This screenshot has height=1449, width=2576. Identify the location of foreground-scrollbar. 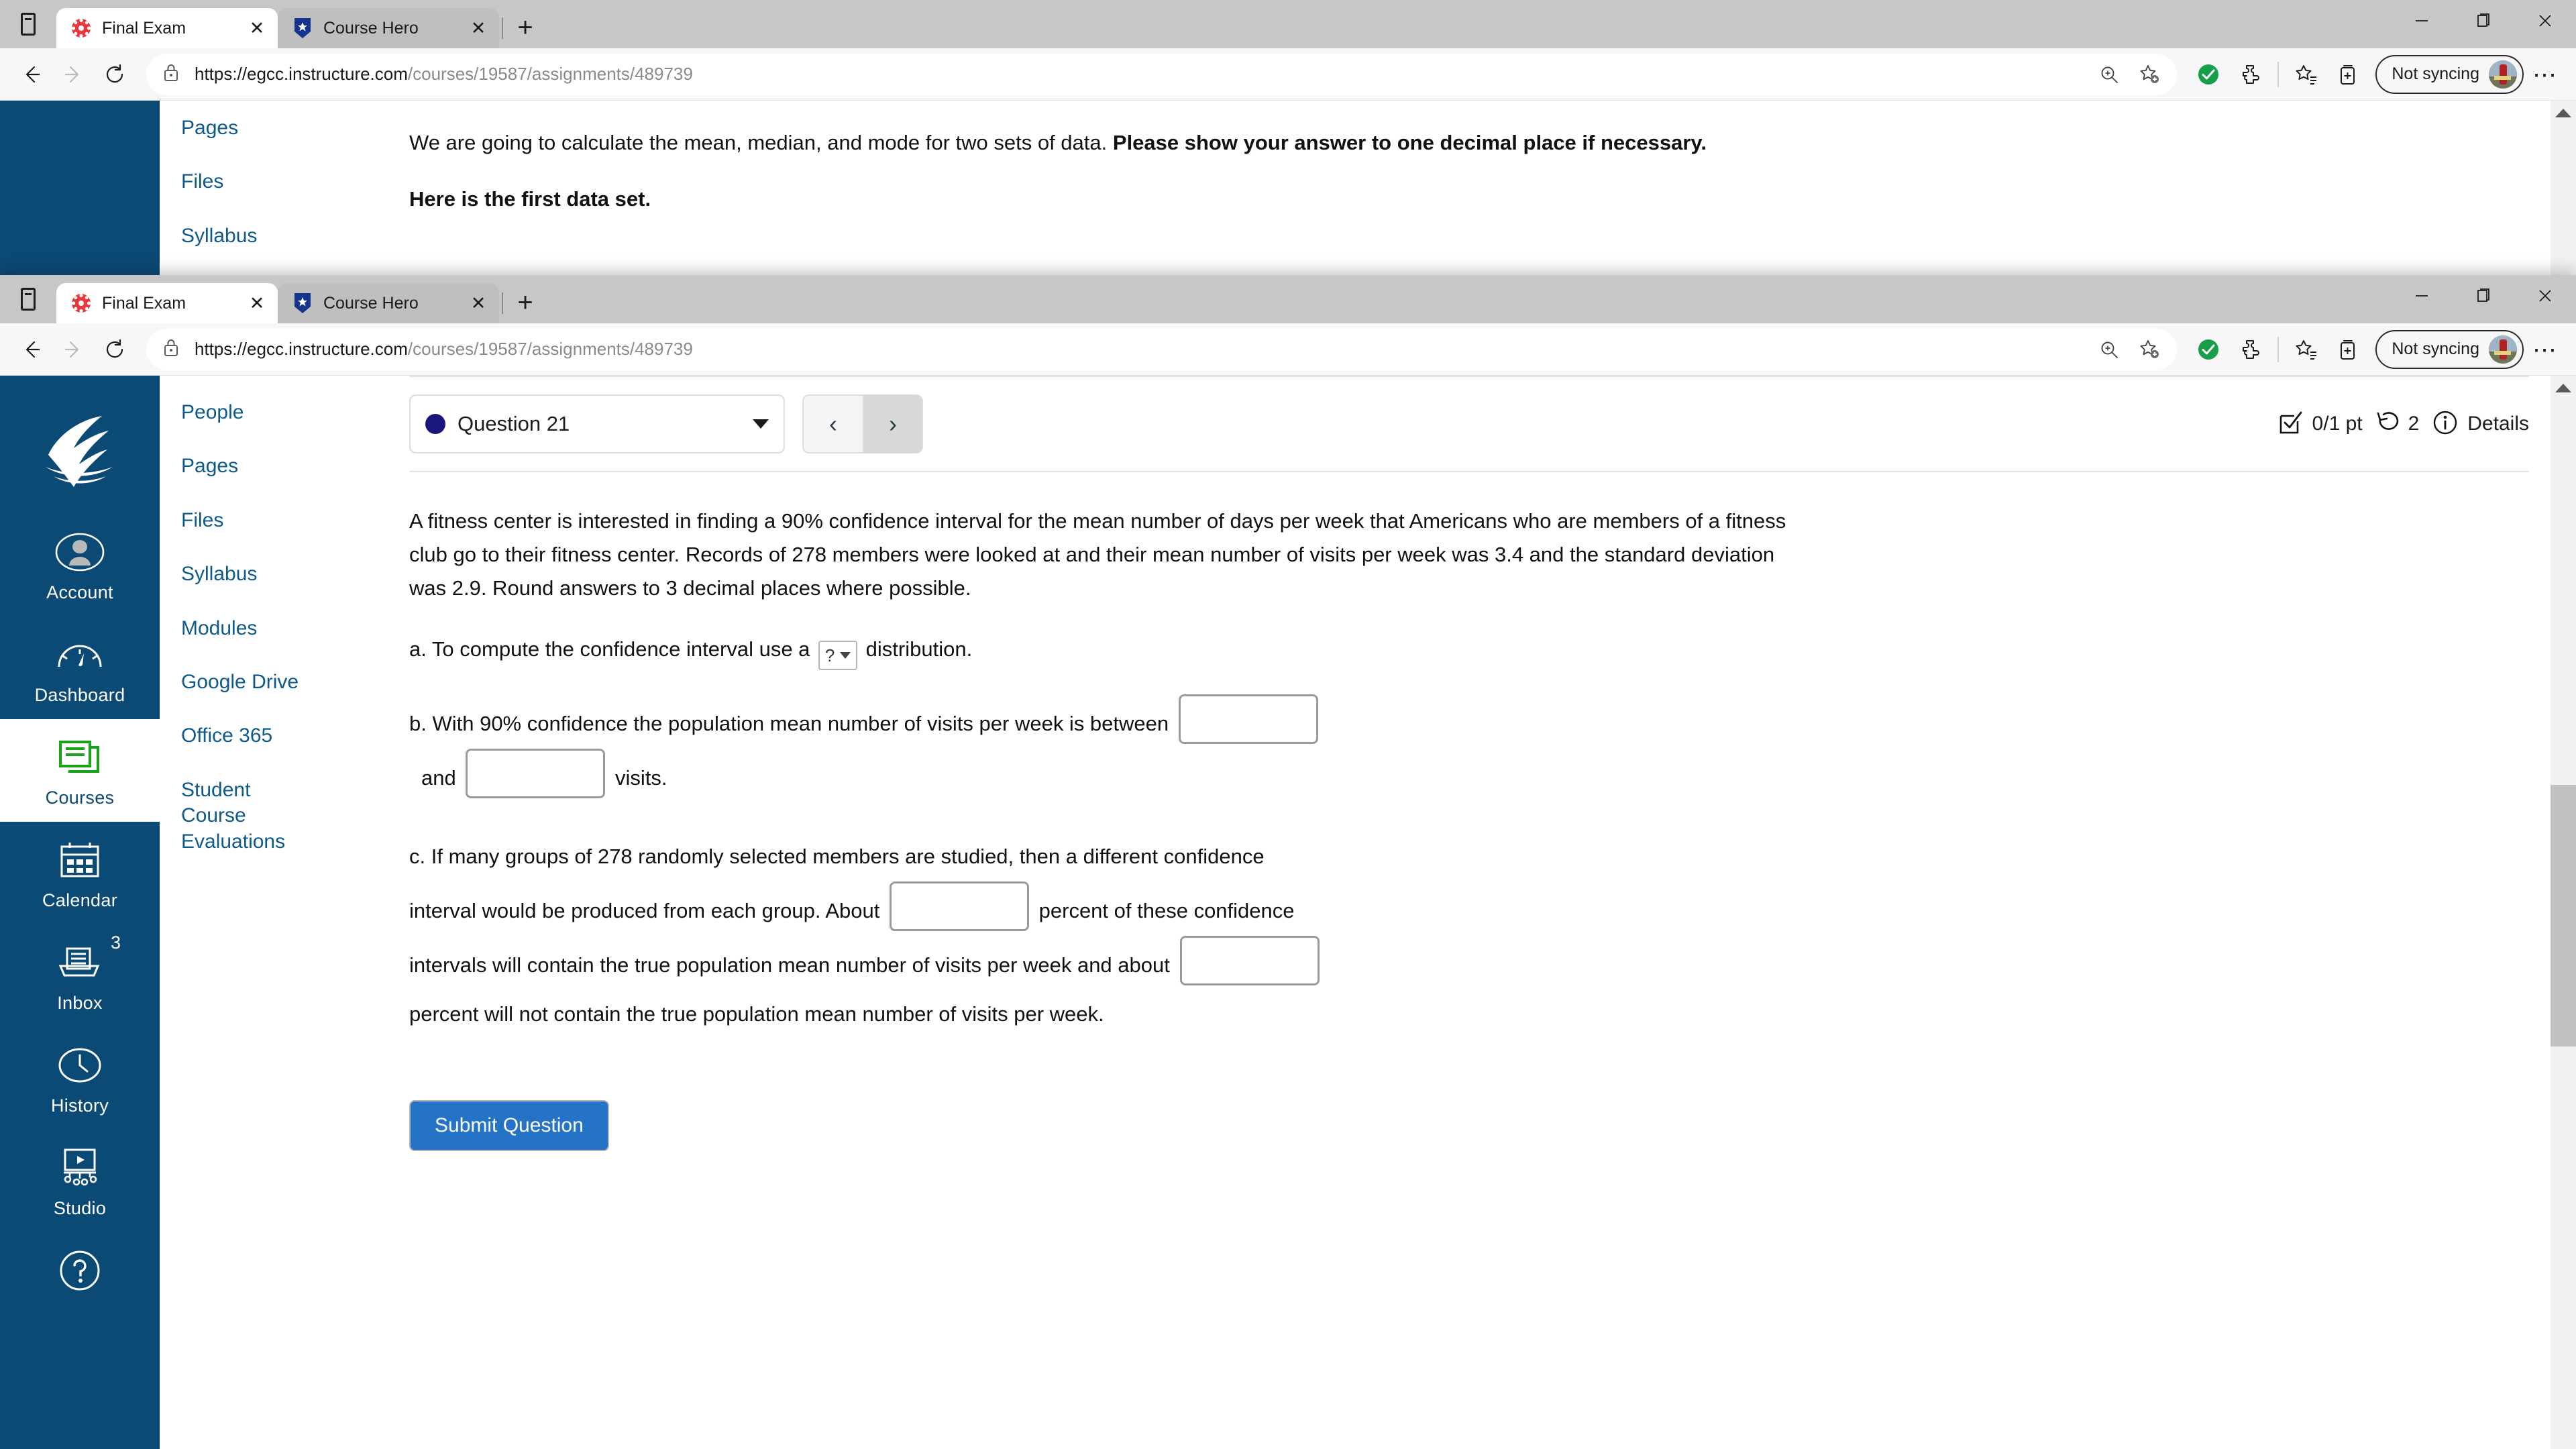
(2563, 912).